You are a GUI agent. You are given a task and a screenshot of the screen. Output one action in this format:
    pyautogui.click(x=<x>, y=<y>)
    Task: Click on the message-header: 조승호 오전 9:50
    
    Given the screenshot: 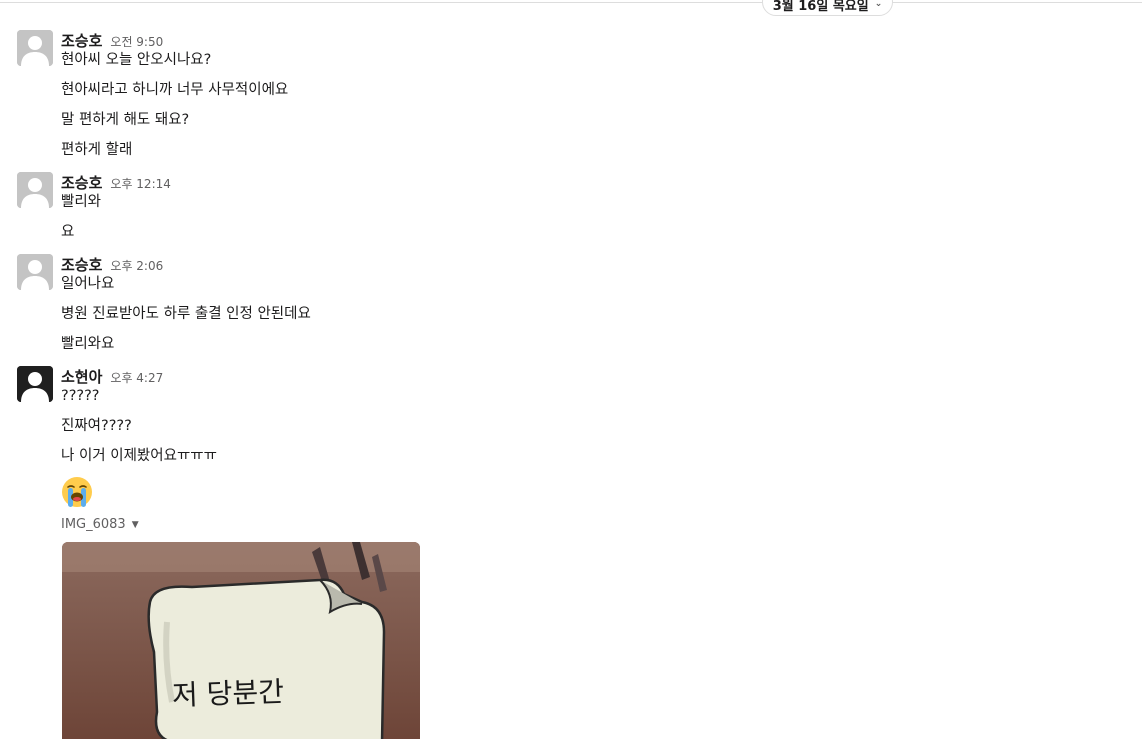 What is the action you would take?
    pyautogui.click(x=112, y=40)
    